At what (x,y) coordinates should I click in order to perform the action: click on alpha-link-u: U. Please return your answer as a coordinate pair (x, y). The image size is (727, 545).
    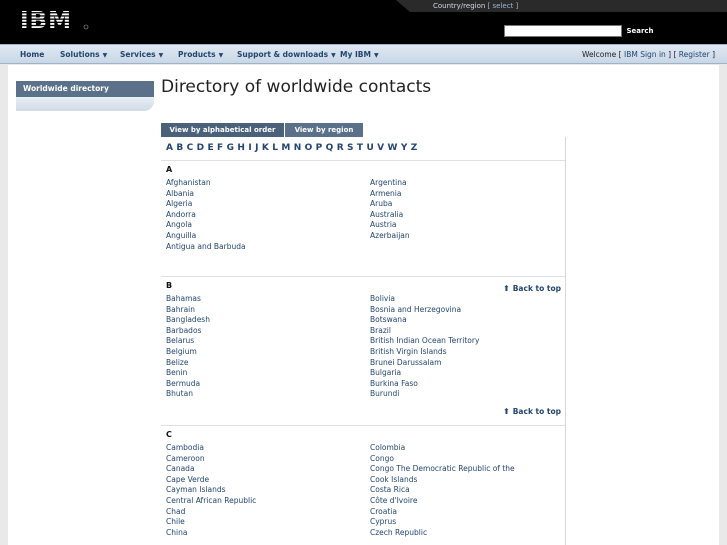
    Looking at the image, I should click on (369, 148).